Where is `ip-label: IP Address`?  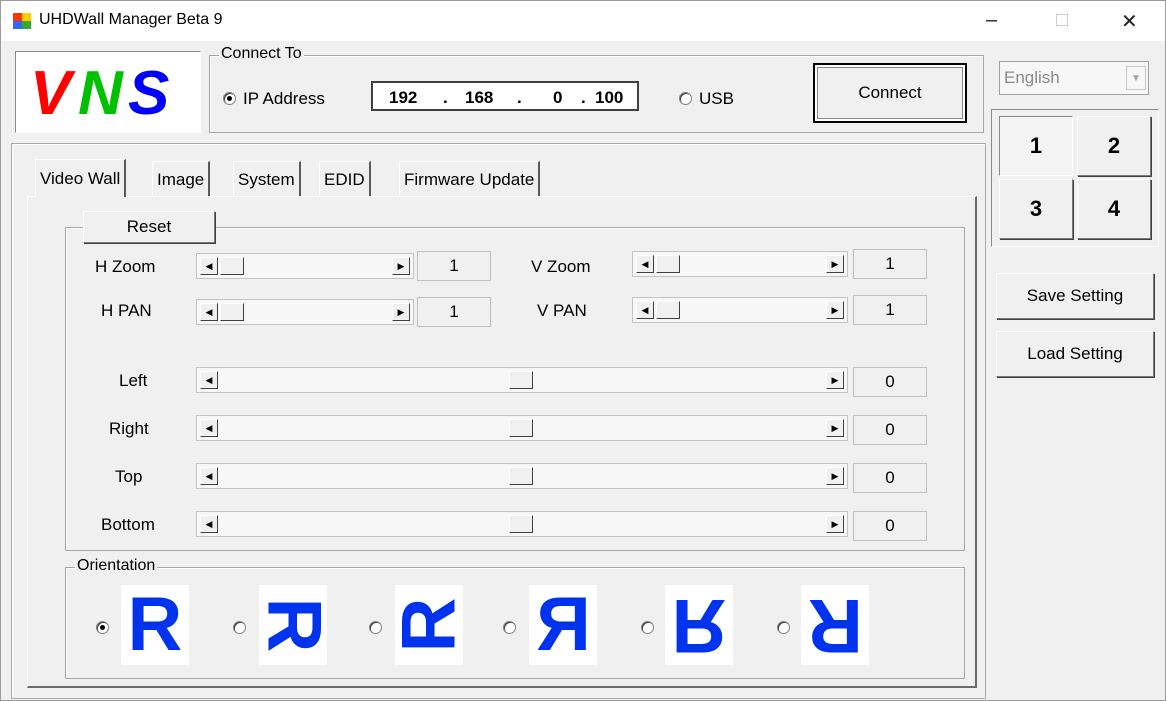
ip-label: IP Address is located at coordinates (284, 98).